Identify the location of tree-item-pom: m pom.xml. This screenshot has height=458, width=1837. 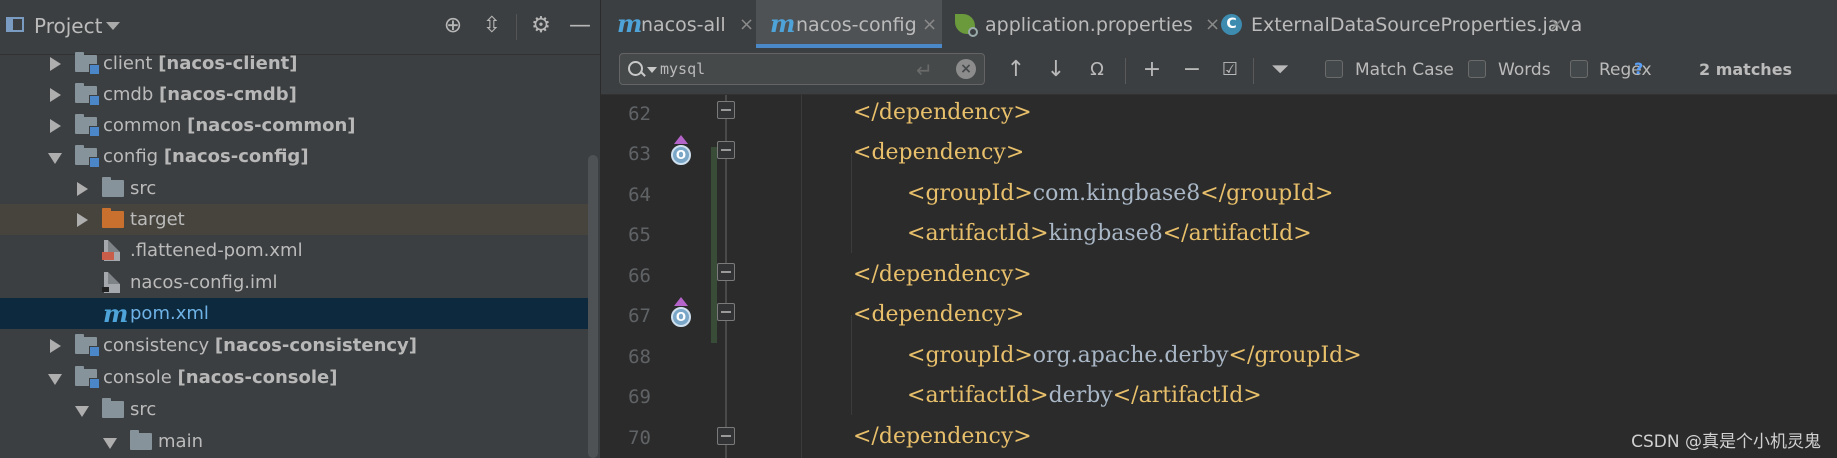
(295, 313).